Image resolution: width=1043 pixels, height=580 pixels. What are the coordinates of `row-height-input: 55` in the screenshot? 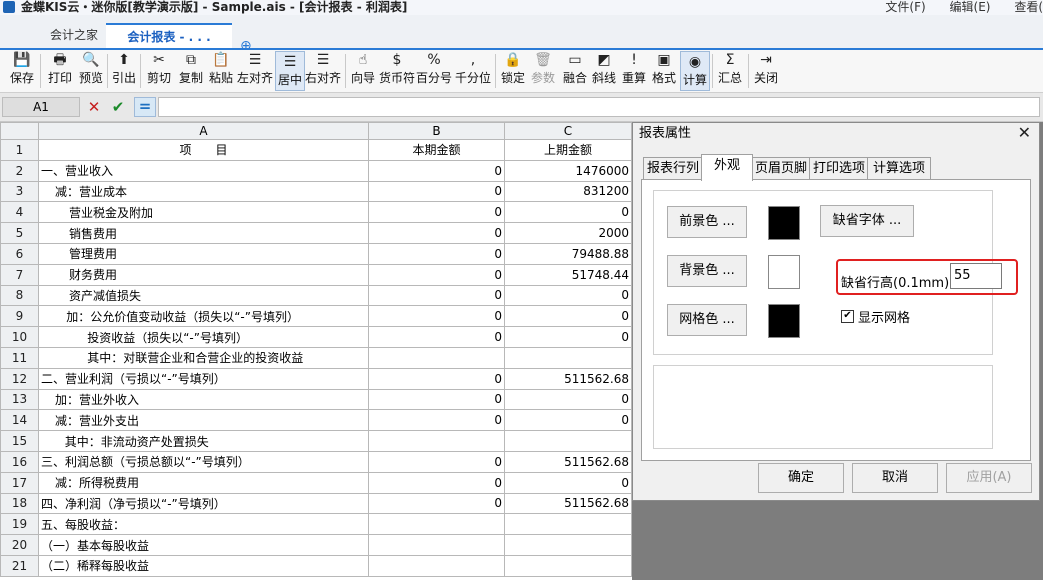 It's located at (976, 276).